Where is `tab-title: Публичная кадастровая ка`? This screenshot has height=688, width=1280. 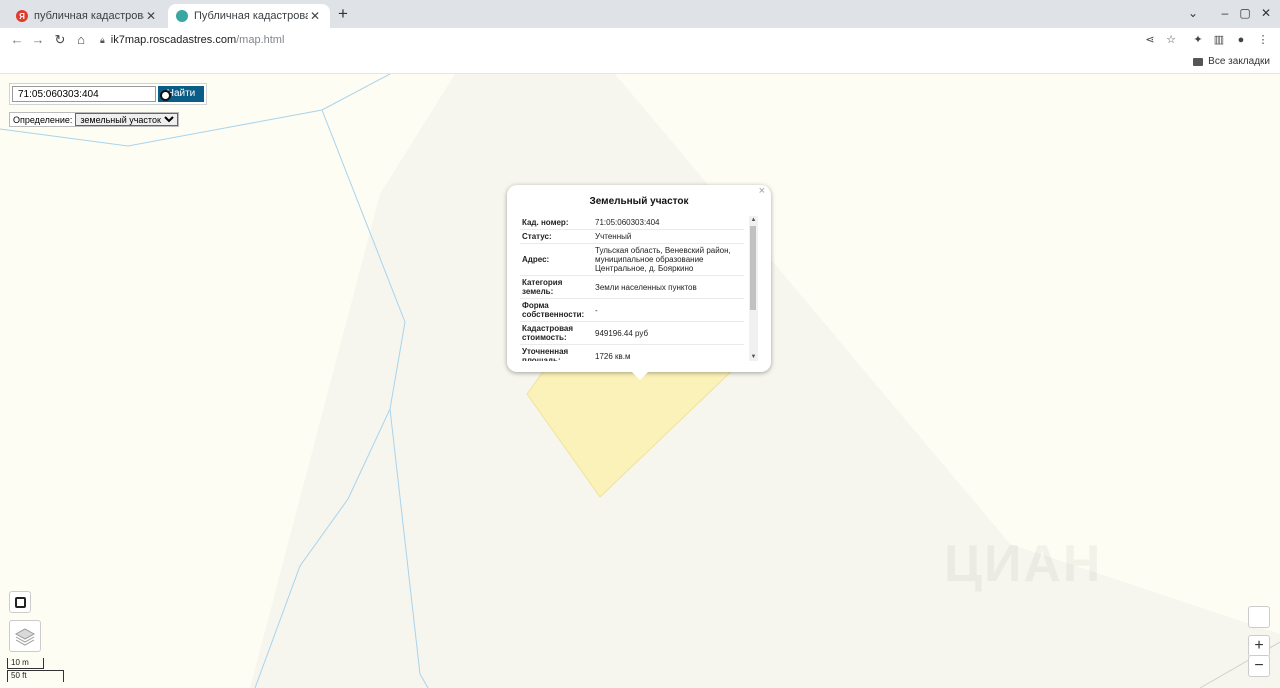
tab-title: Публичная кадастровая ка is located at coordinates (251, 16).